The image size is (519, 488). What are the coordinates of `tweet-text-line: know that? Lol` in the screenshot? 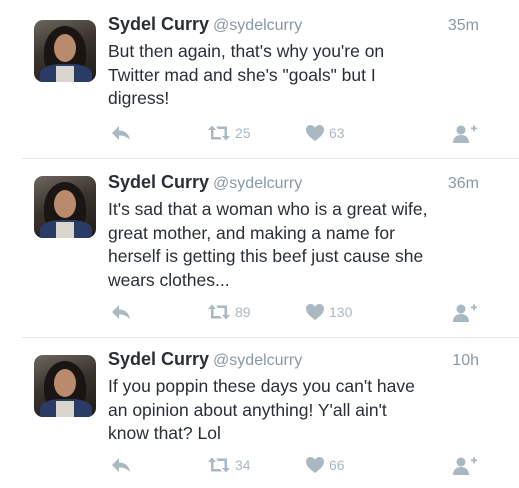 It's located at (164, 433).